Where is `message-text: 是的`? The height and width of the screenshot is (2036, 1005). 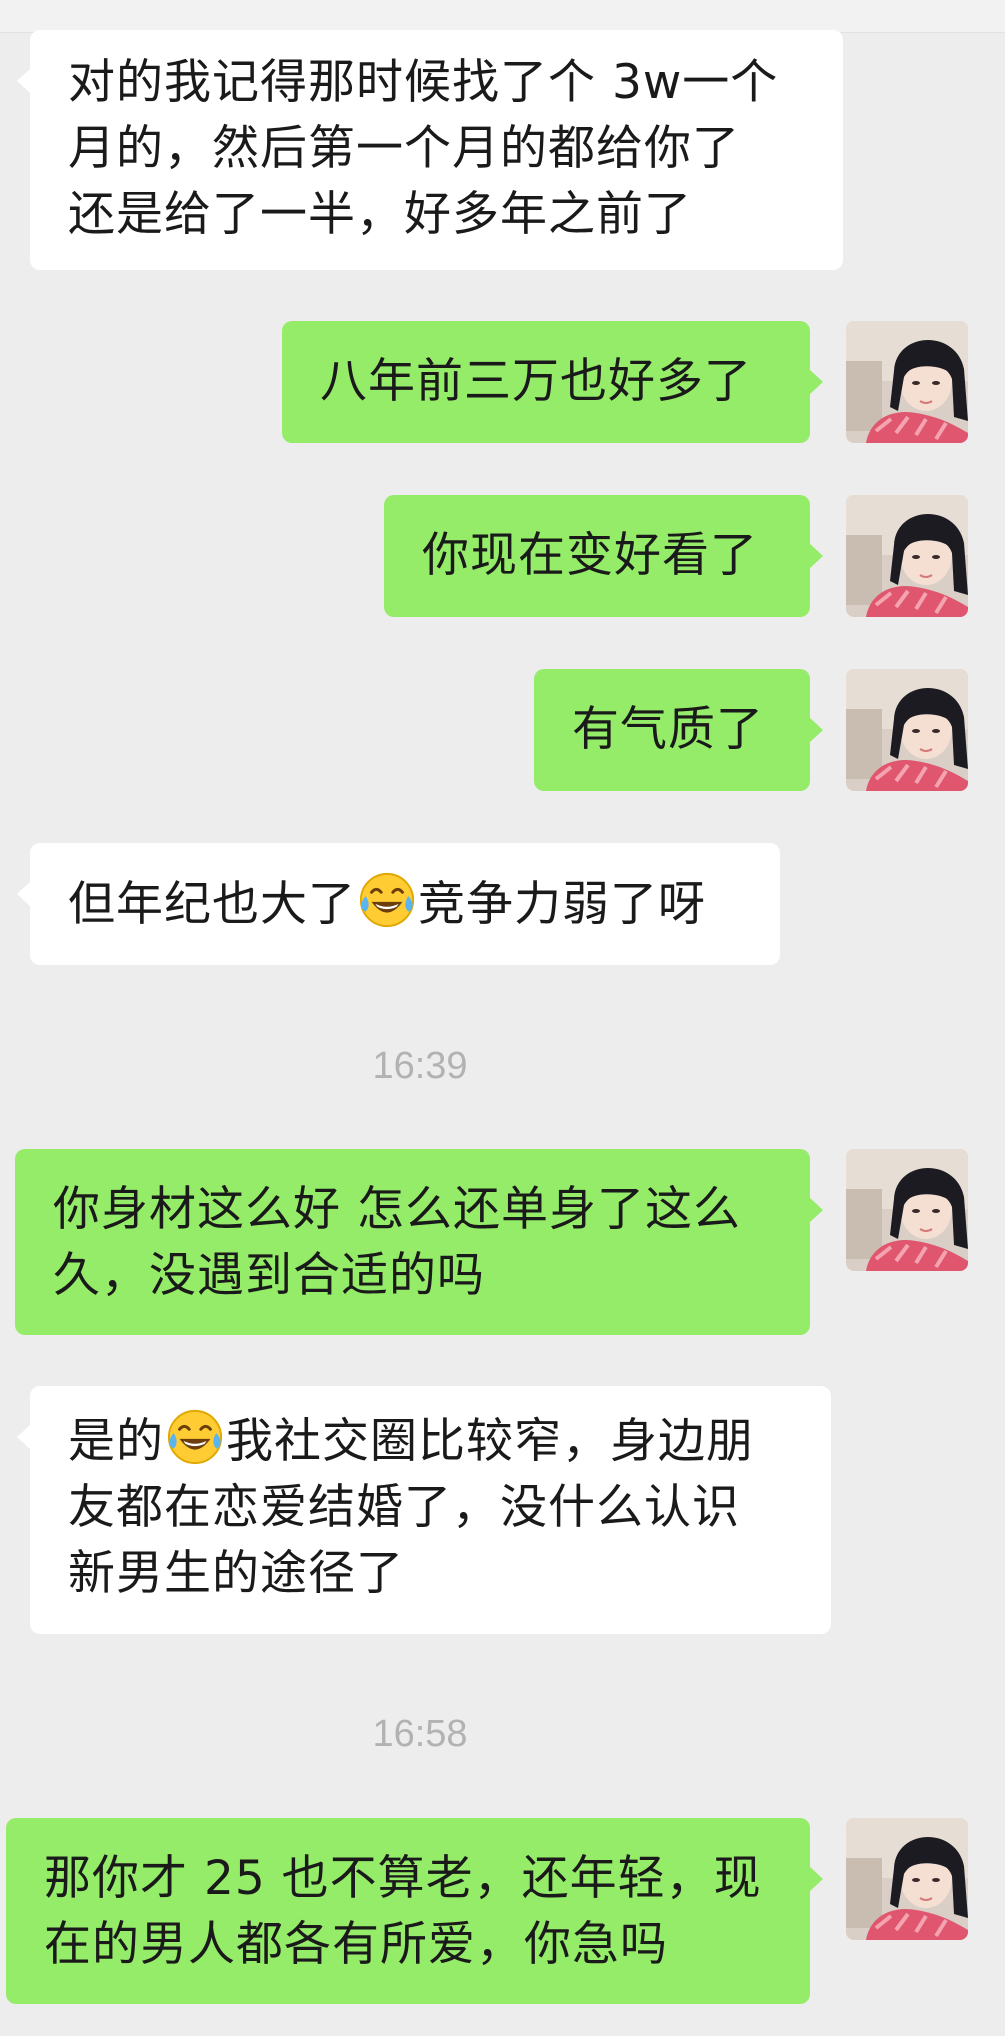 message-text: 是的 is located at coordinates (116, 1441).